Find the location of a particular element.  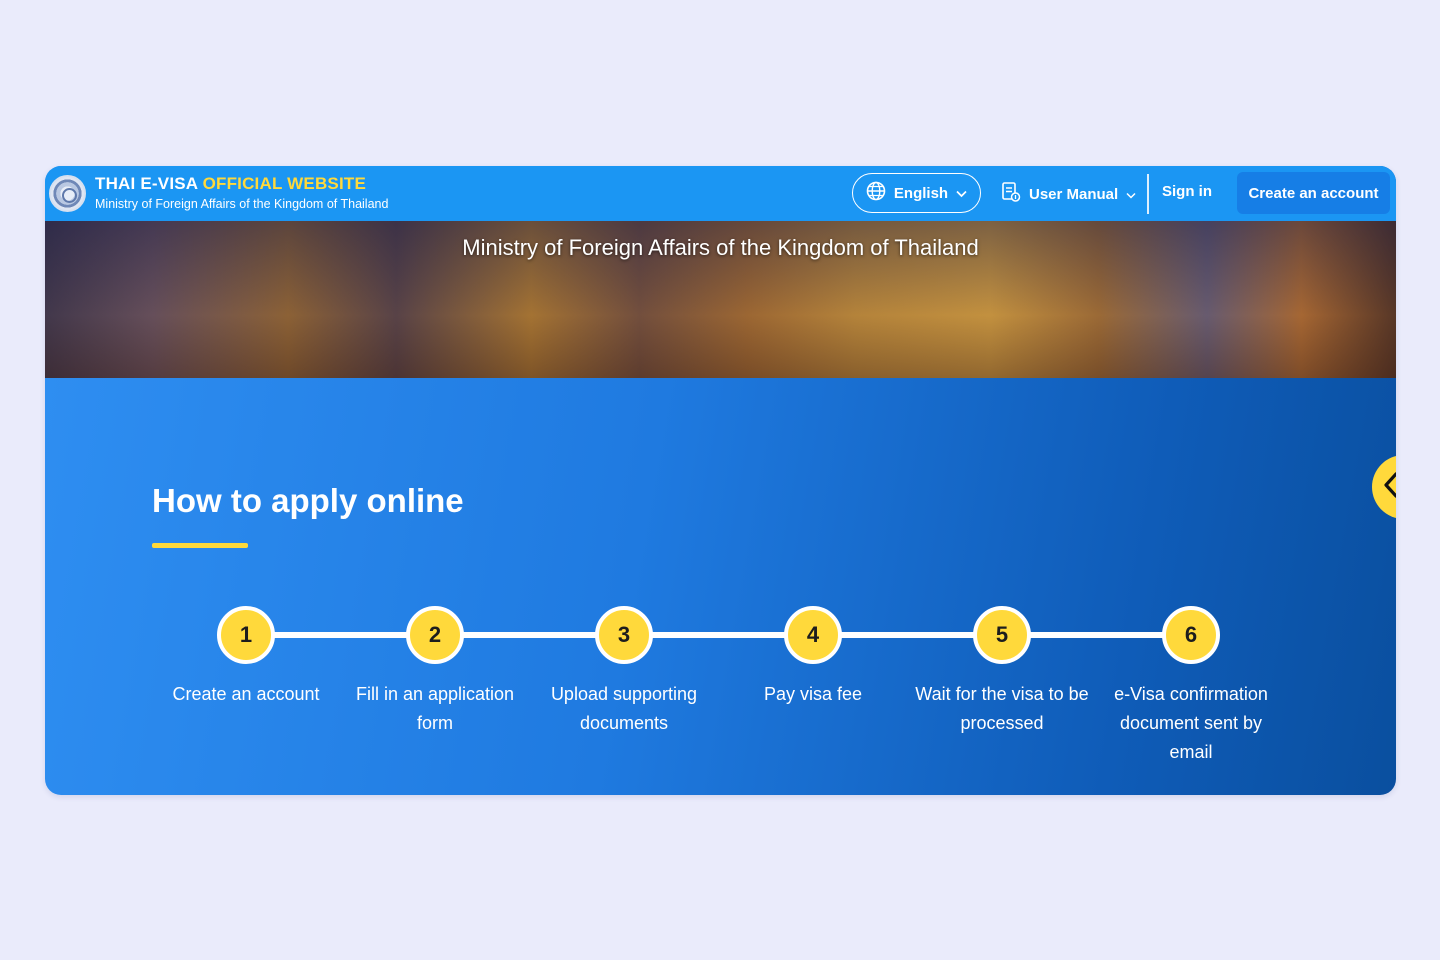

site-title-highlight: OFFICIAL WEBSITE is located at coordinates (284, 183).